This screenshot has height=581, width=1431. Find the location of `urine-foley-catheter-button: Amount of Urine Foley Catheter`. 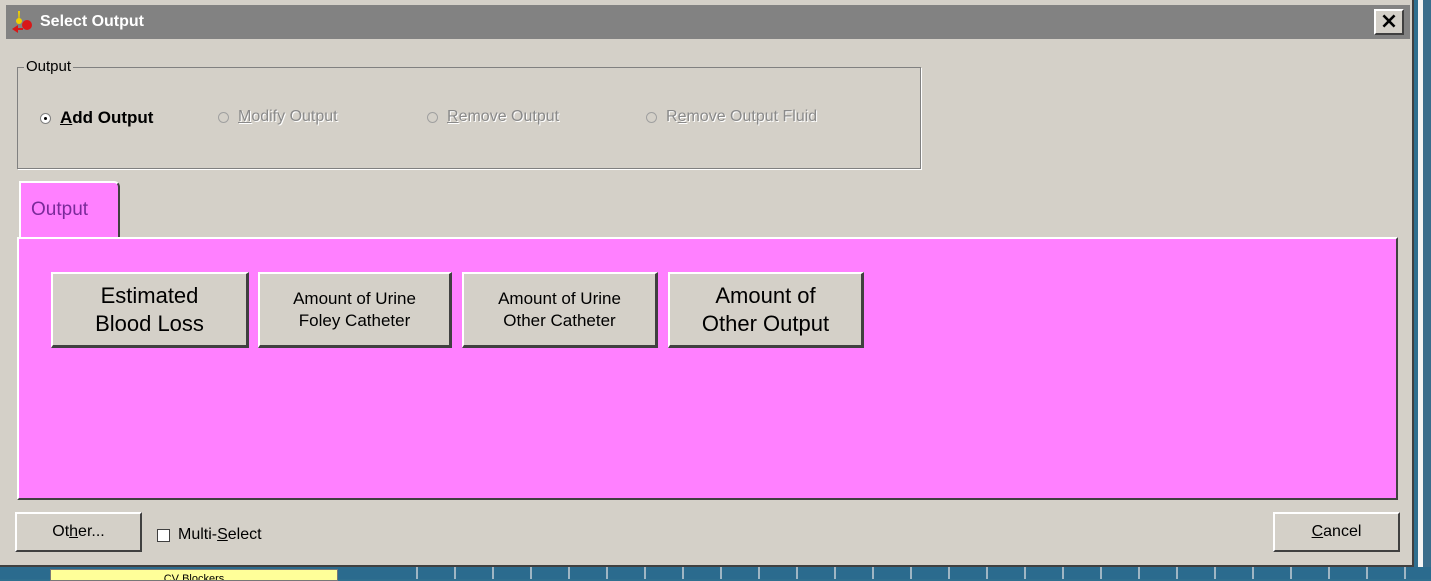

urine-foley-catheter-button: Amount of Urine Foley Catheter is located at coordinates (355, 310).